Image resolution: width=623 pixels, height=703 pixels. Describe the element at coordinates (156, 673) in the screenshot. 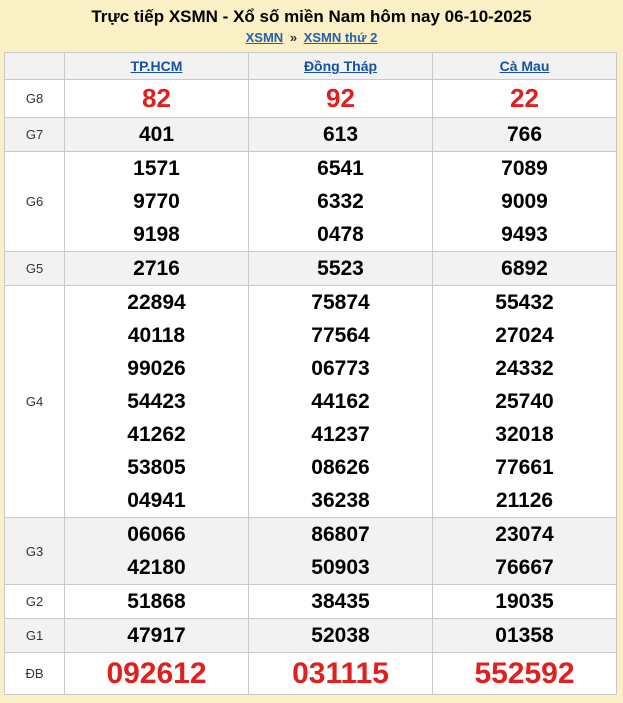

I see `result-number: 092612` at that location.